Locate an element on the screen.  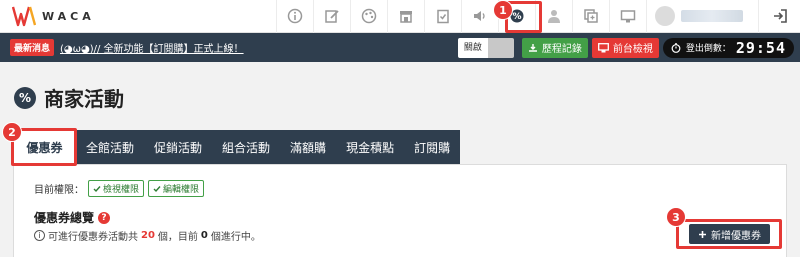
tab-cash-points: 現金積點 is located at coordinates (370, 147).